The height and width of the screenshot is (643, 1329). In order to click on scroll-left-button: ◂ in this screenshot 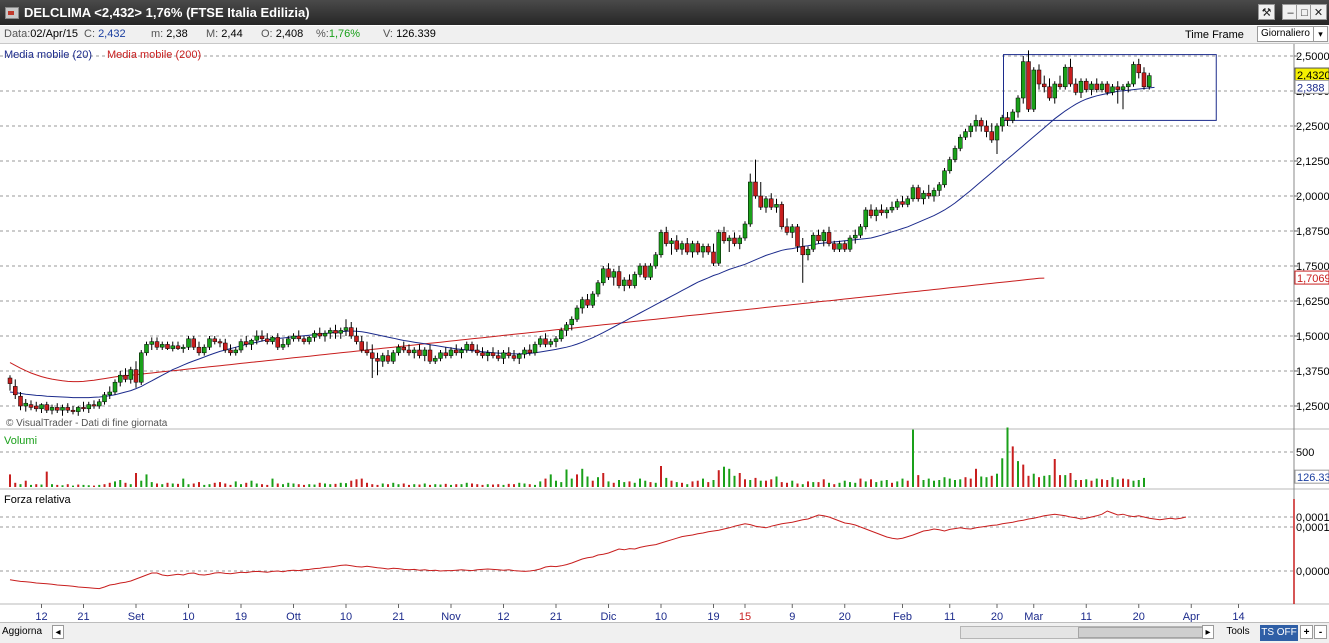, I will do `click(58, 632)`.